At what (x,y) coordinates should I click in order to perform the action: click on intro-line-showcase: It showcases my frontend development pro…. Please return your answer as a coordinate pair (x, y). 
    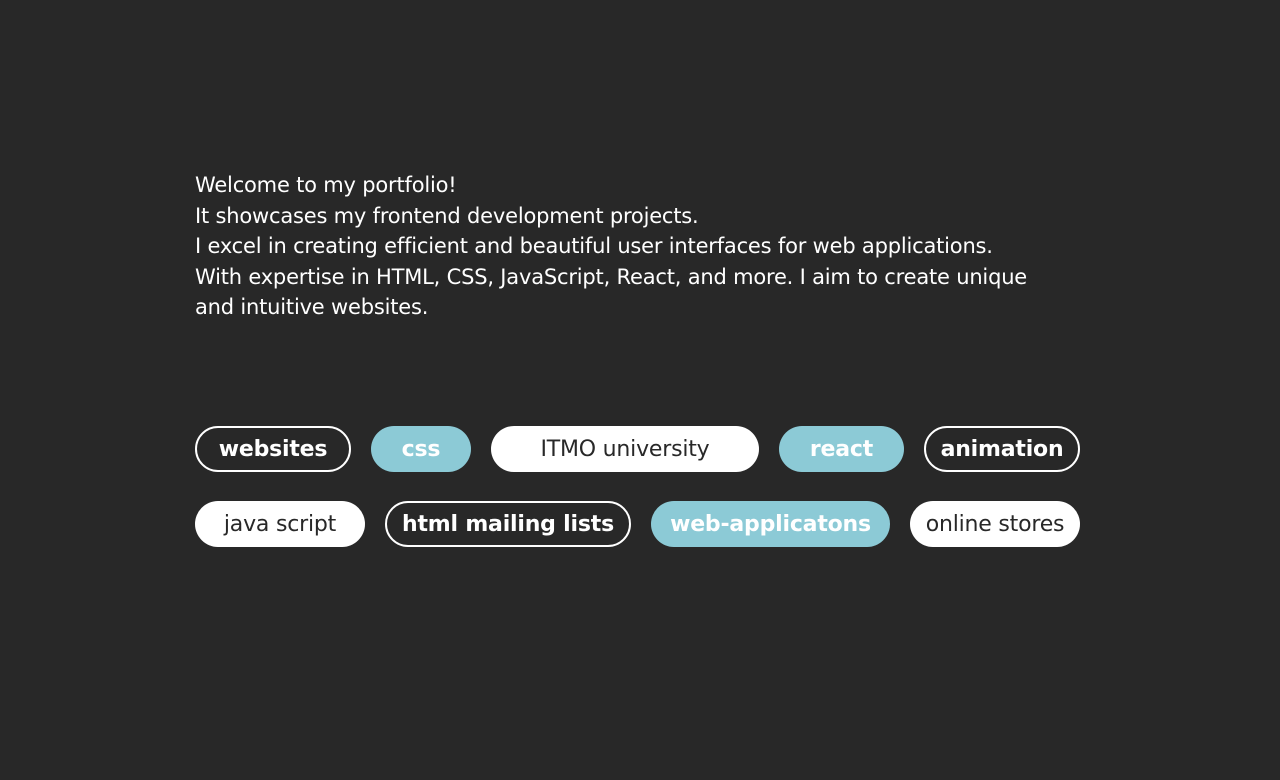
    Looking at the image, I should click on (447, 215).